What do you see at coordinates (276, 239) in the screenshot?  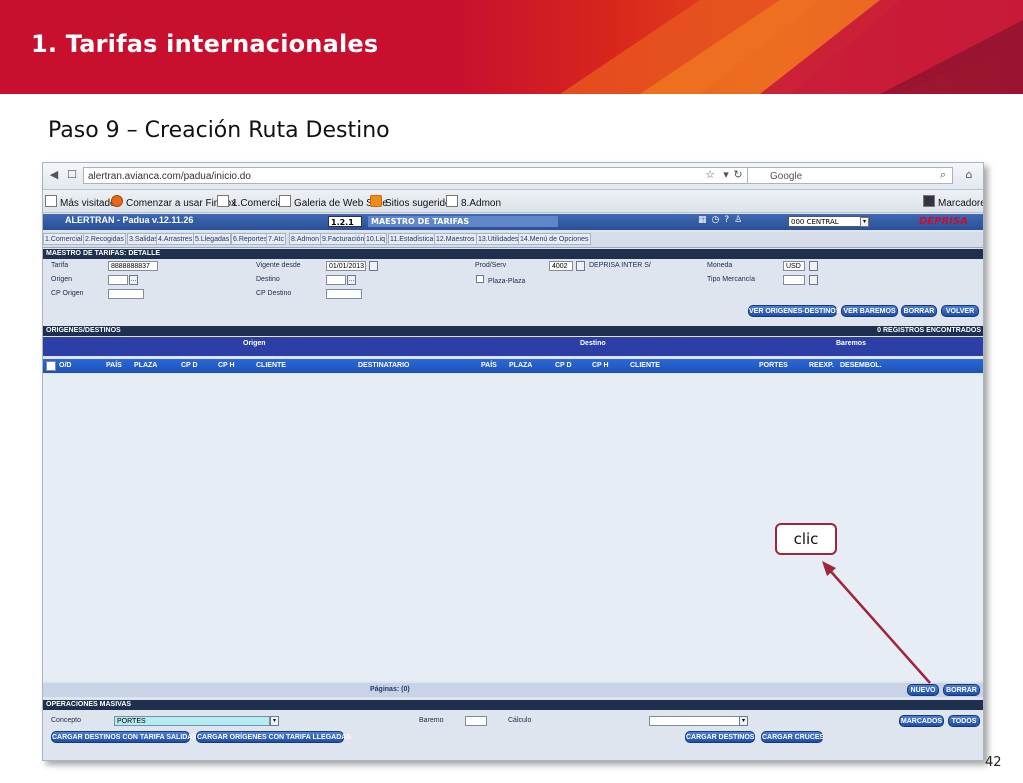 I see `menu-atc: 7.Atc` at bounding box center [276, 239].